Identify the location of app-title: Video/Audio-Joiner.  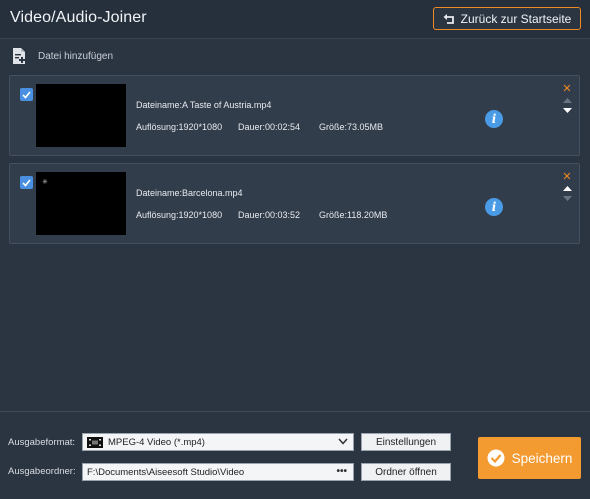
(78, 17).